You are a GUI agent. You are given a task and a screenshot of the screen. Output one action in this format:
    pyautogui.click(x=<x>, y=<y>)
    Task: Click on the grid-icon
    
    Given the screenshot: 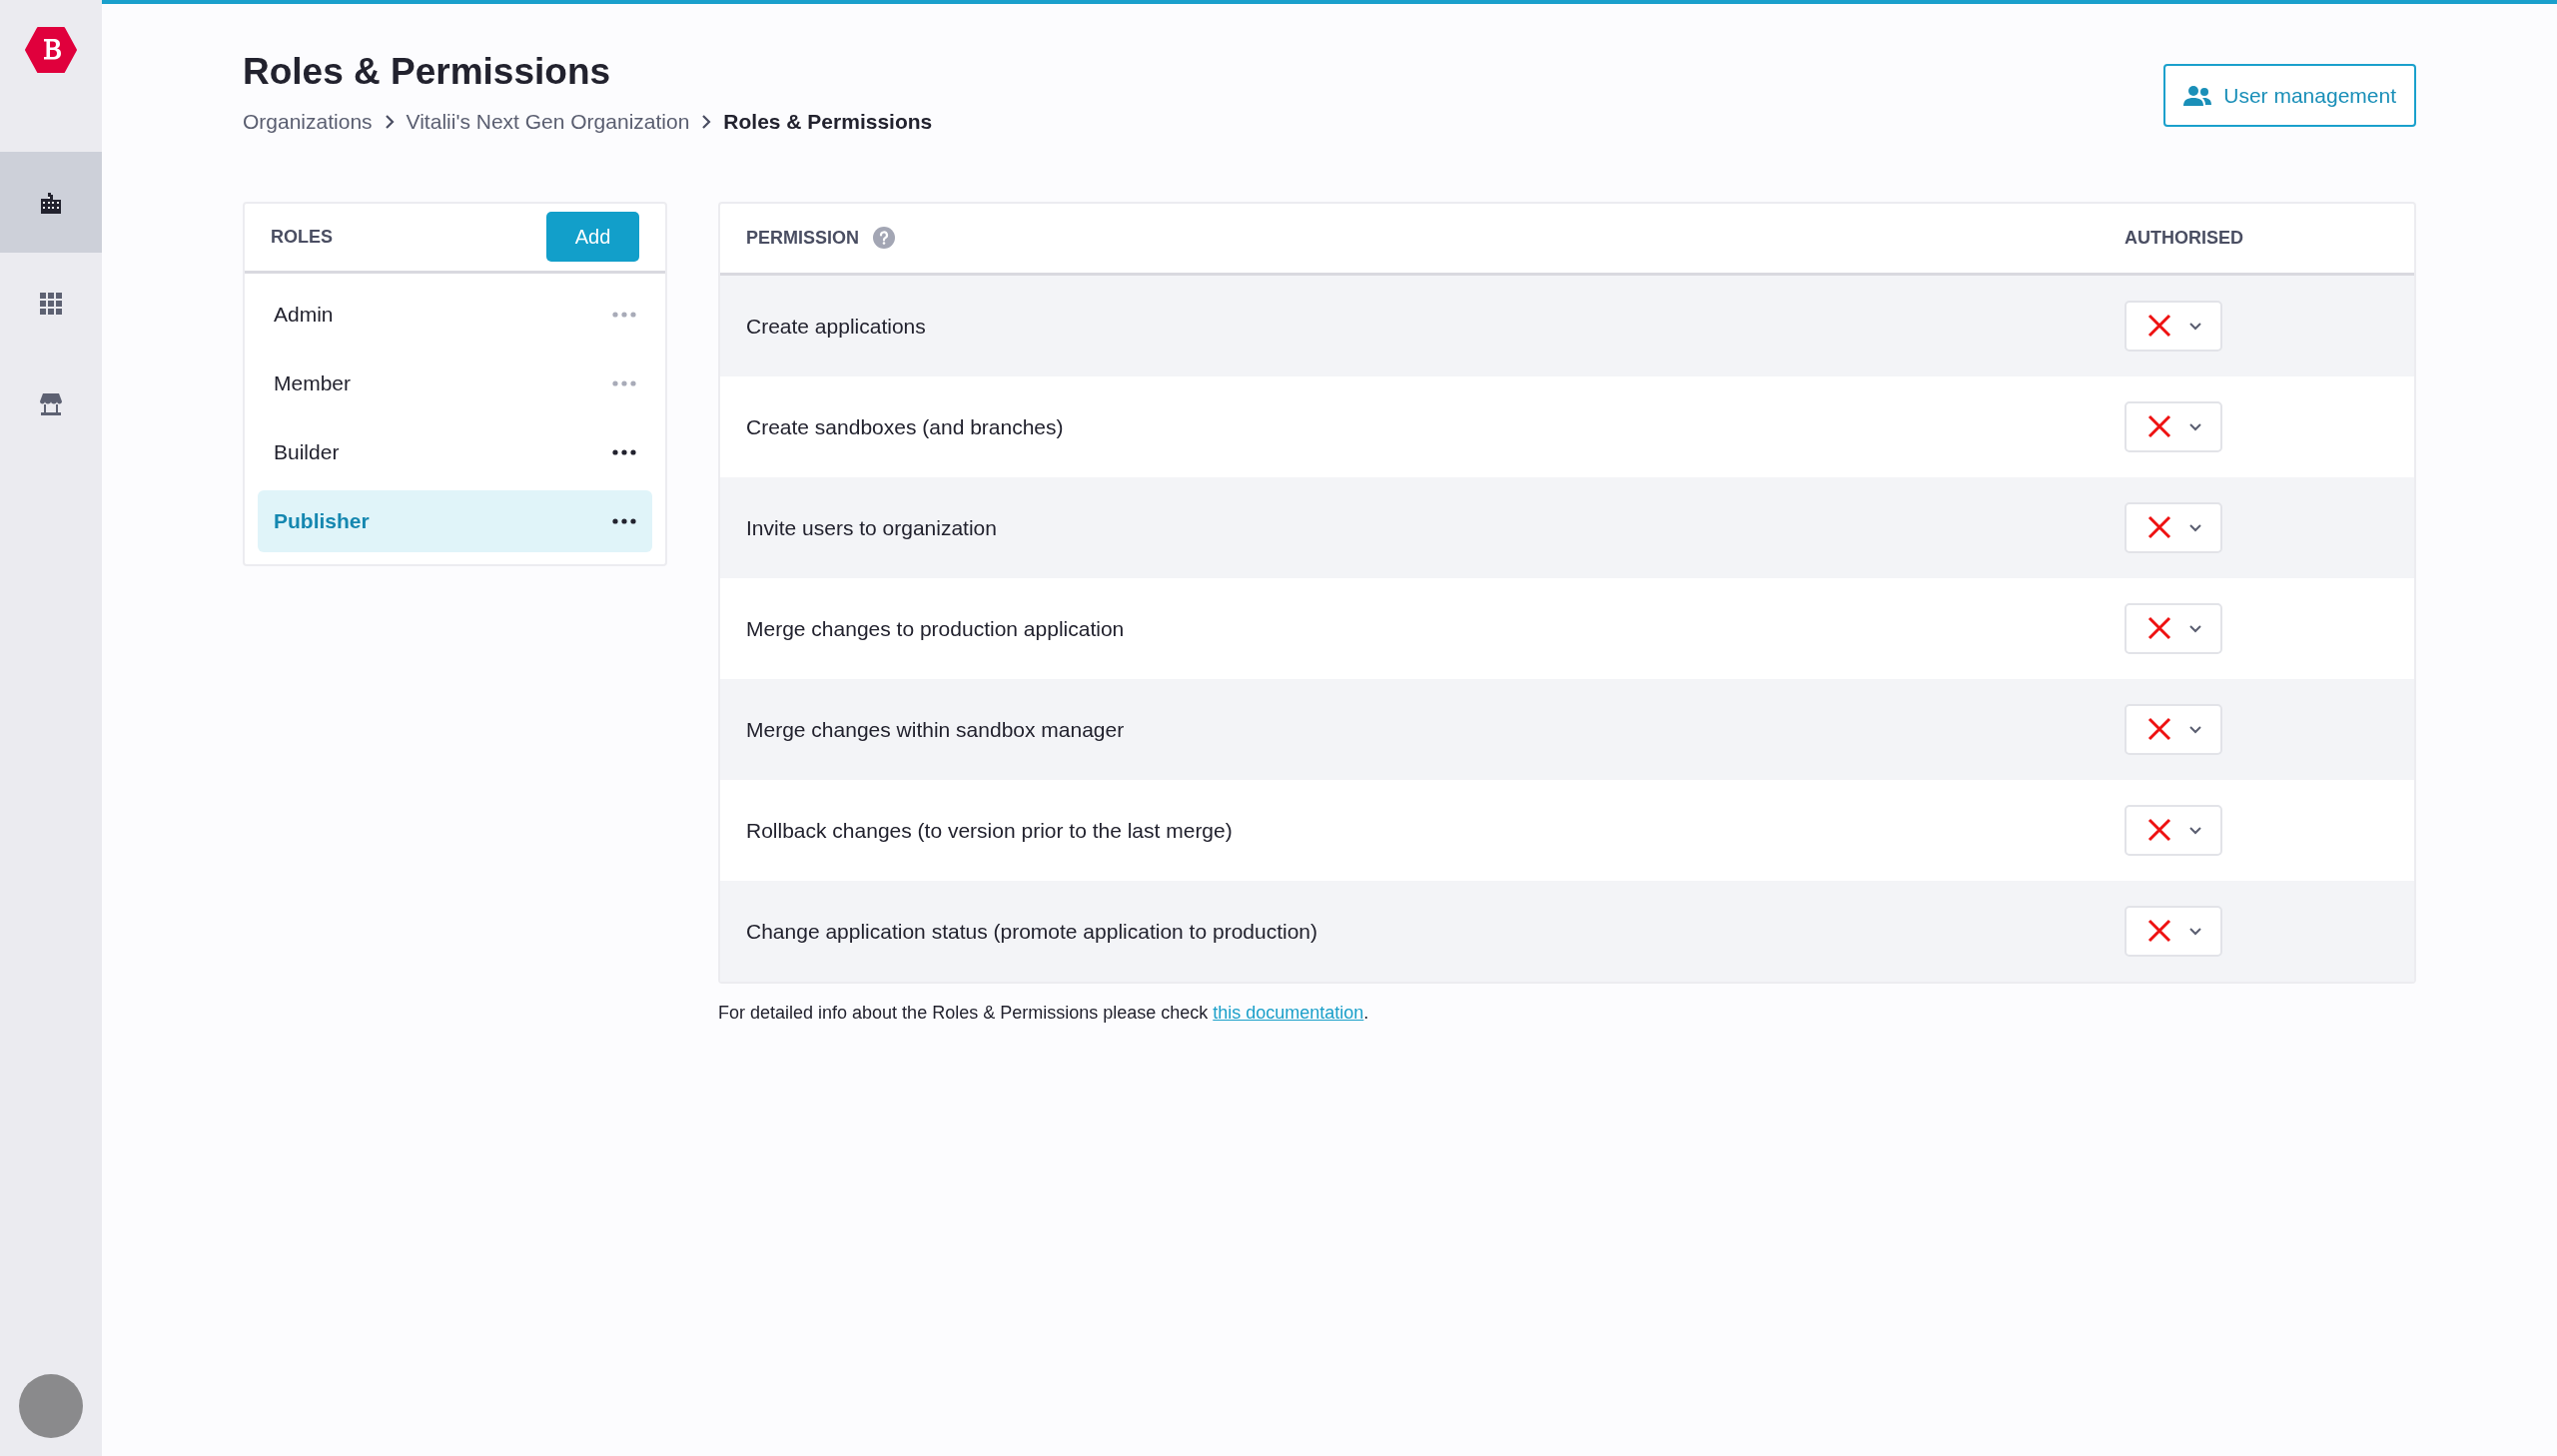 What is the action you would take?
    pyautogui.click(x=51, y=304)
    